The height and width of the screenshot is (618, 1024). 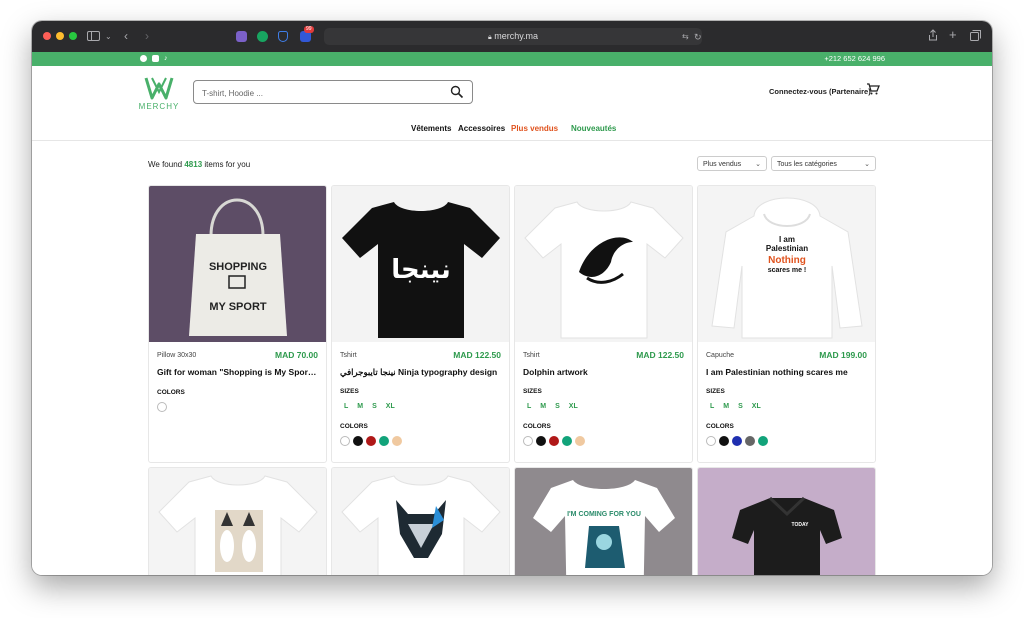 What do you see at coordinates (787, 372) in the screenshot?
I see `product-title: I am Palestinian nothing scares me` at bounding box center [787, 372].